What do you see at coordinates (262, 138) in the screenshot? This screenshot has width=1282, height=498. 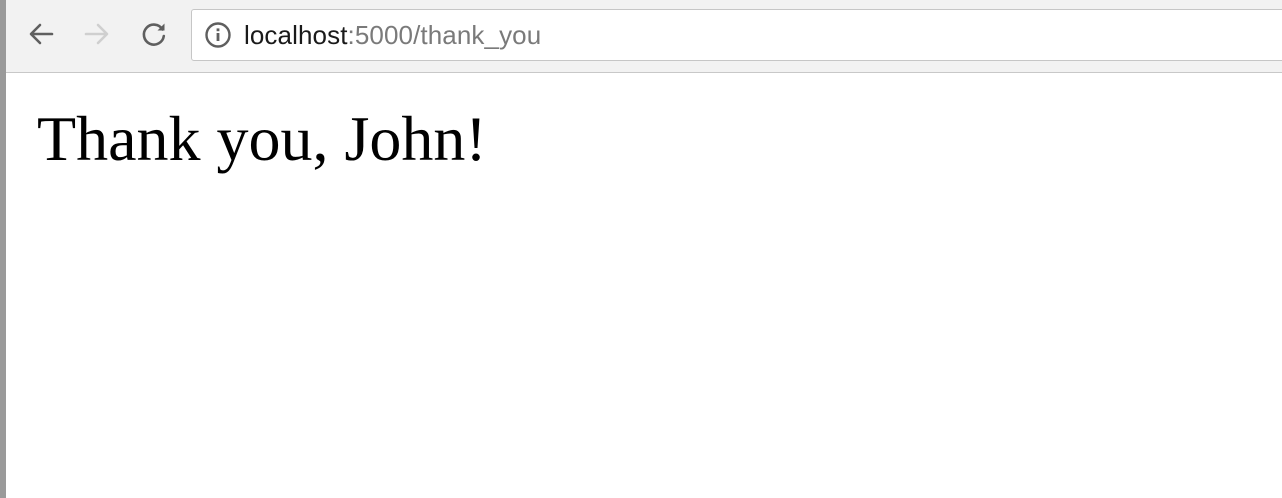 I see `page-heading: Thank you, John!` at bounding box center [262, 138].